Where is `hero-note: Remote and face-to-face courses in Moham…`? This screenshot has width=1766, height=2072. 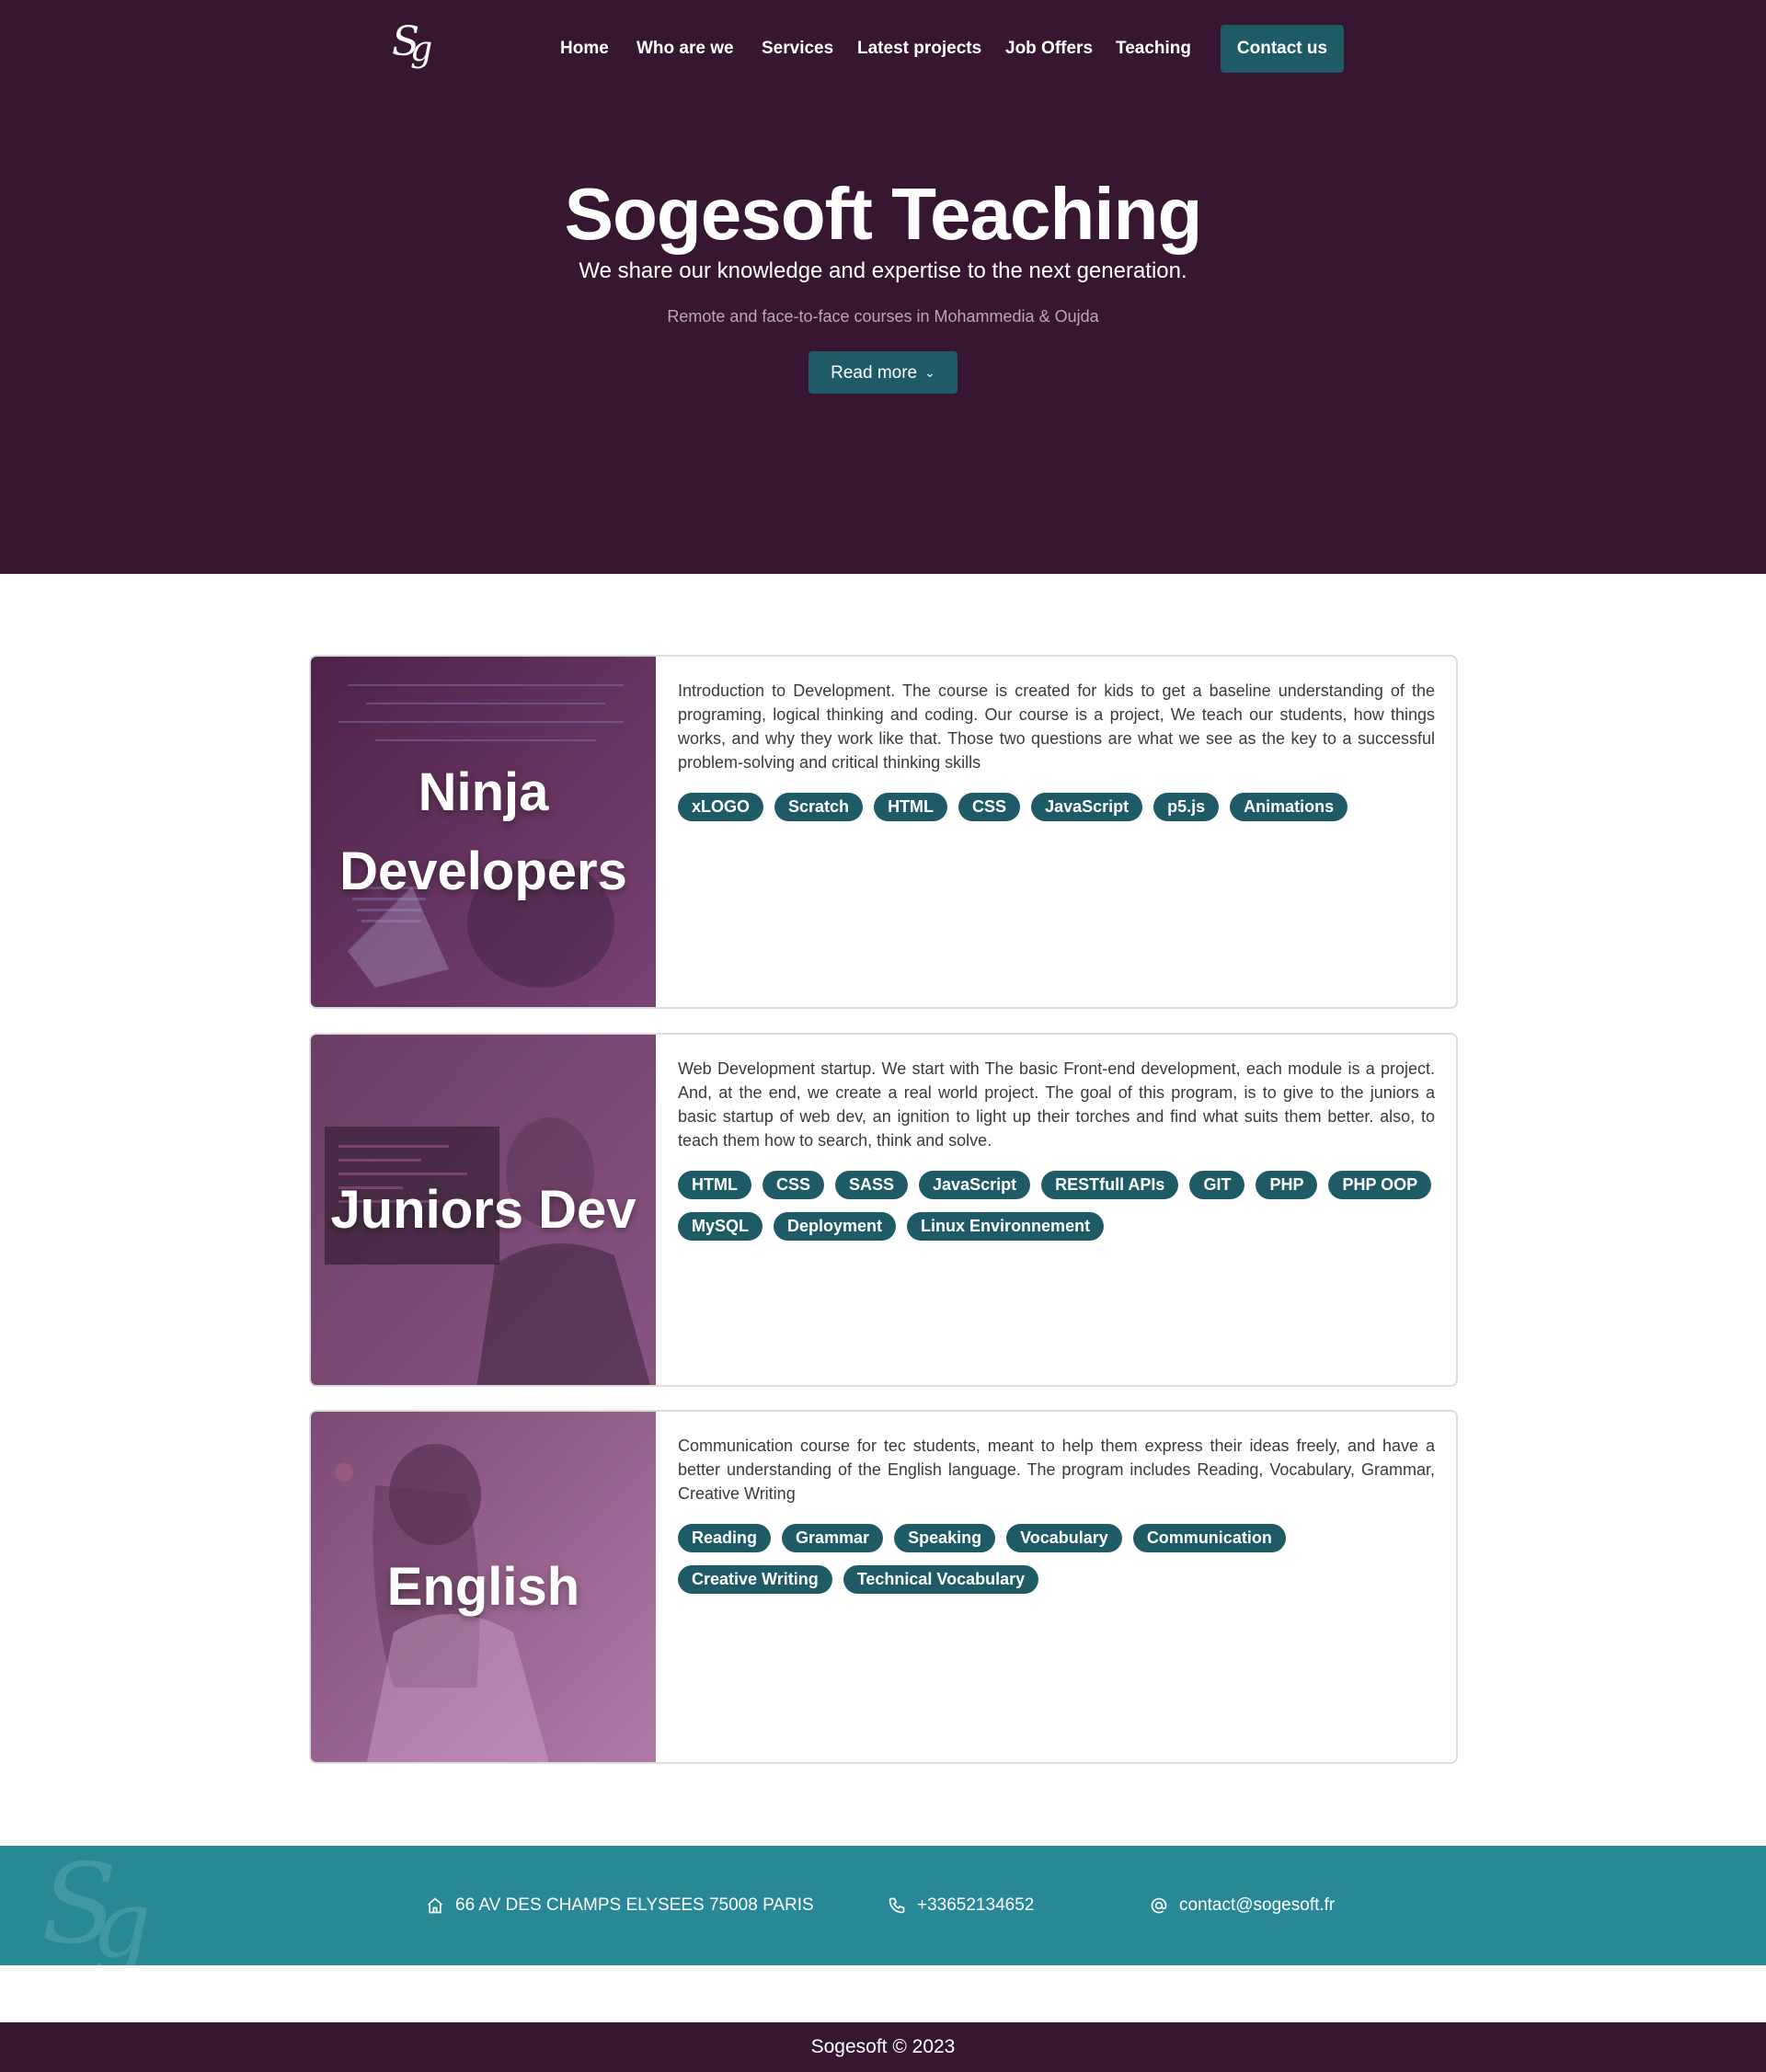
hero-note: Remote and face-to-face courses in Moham… is located at coordinates (883, 316).